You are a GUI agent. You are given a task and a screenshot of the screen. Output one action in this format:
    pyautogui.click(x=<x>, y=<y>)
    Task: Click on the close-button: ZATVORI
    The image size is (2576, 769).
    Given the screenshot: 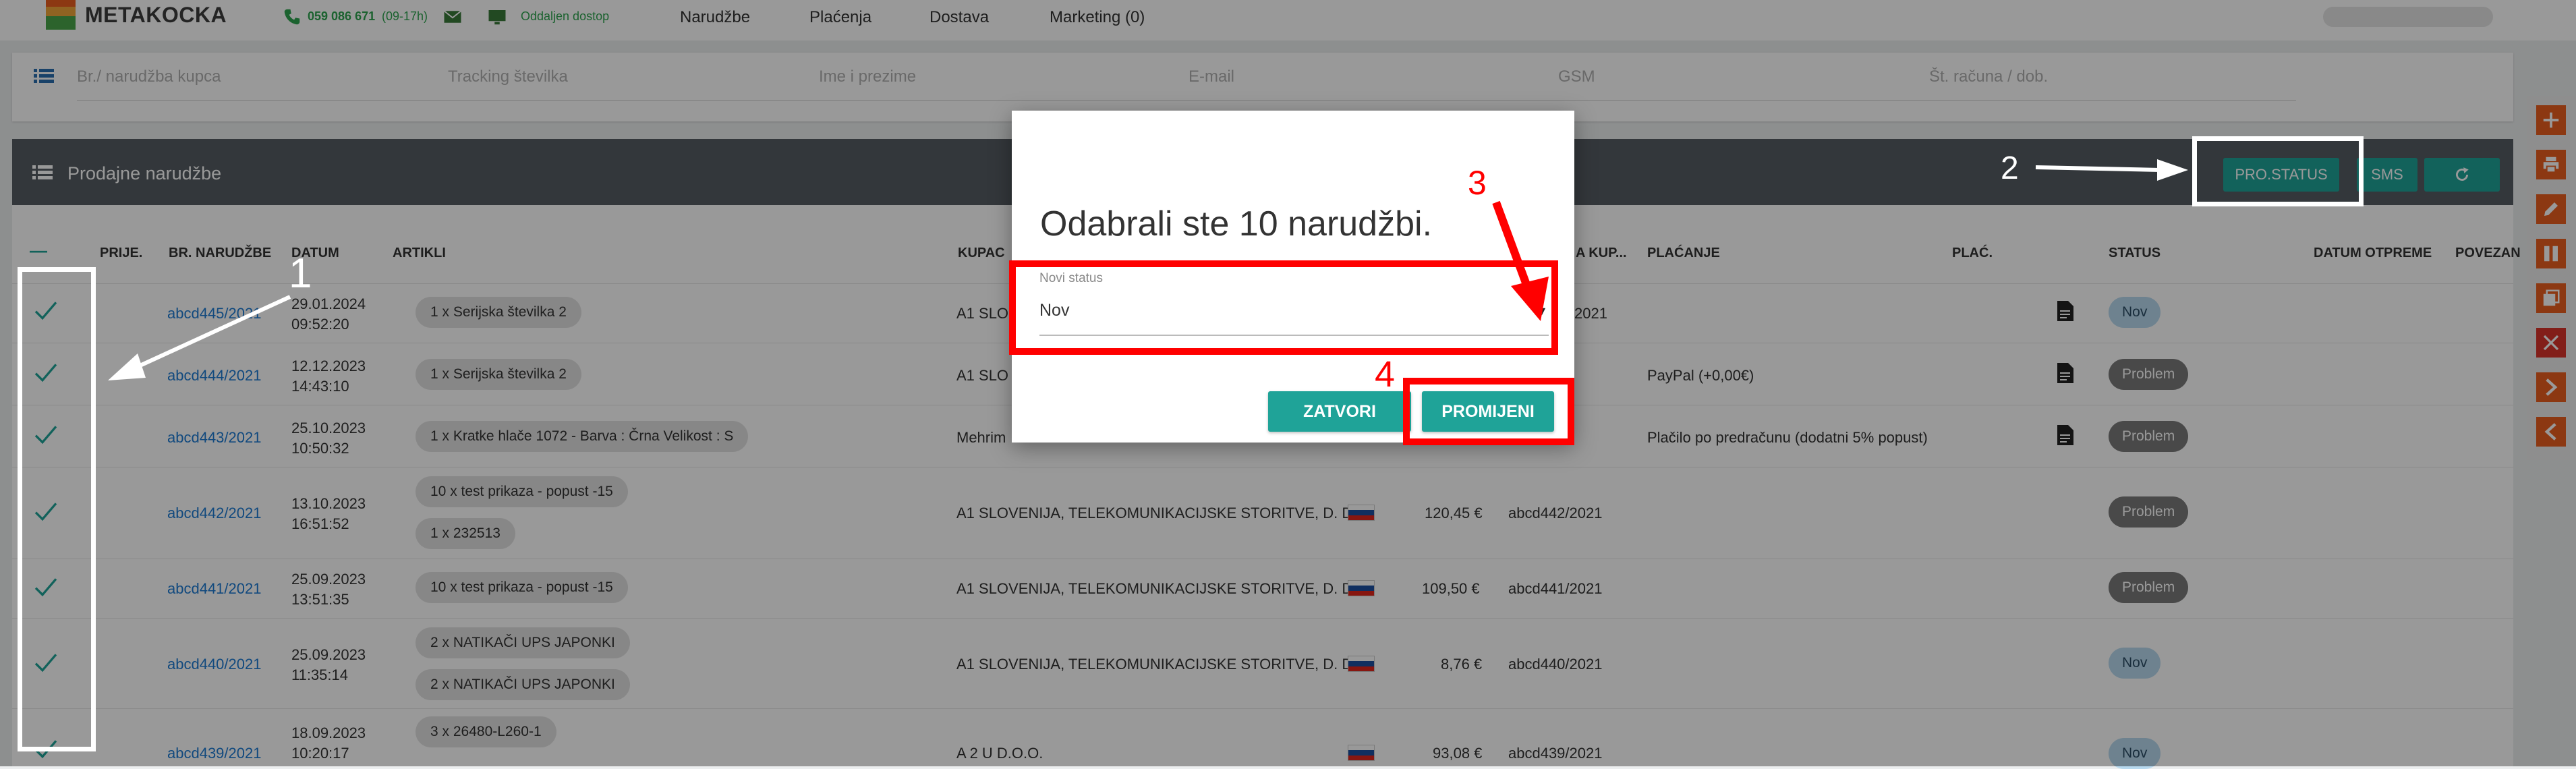 What is the action you would take?
    pyautogui.click(x=1339, y=411)
    